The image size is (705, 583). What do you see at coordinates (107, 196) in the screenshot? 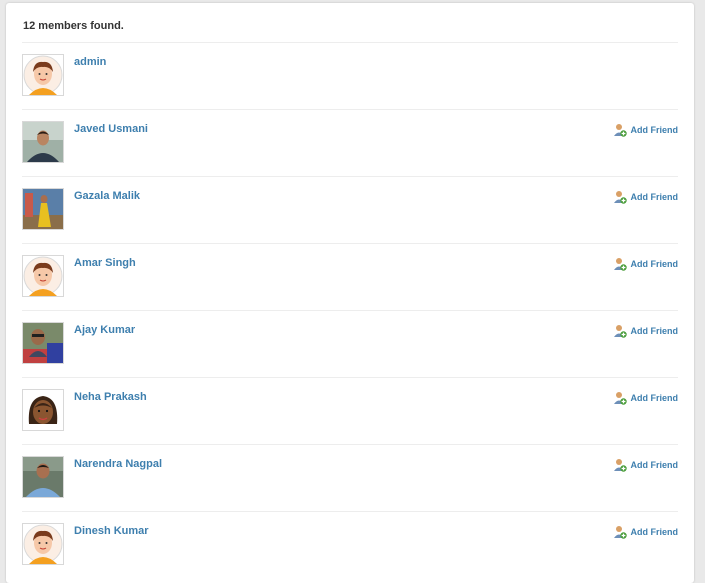
I see `member-name-gazala-malik: Gazala Malik` at bounding box center [107, 196].